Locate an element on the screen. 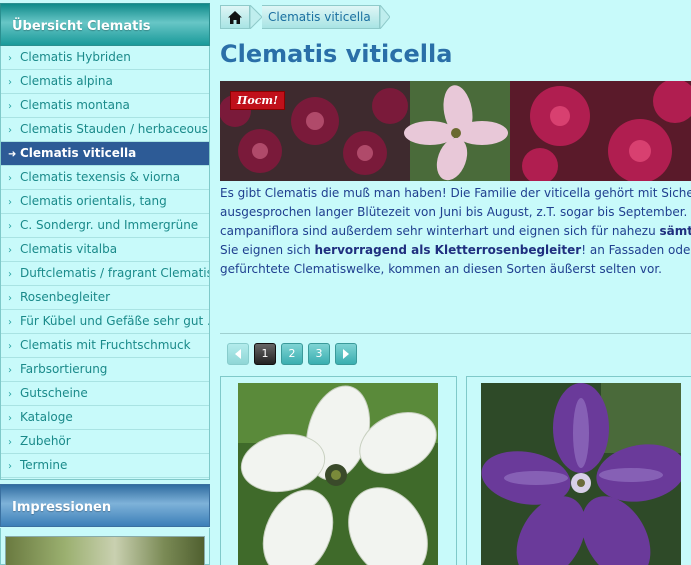 The height and width of the screenshot is (565, 691). sidebar-item-label: Termine is located at coordinates (44, 465).